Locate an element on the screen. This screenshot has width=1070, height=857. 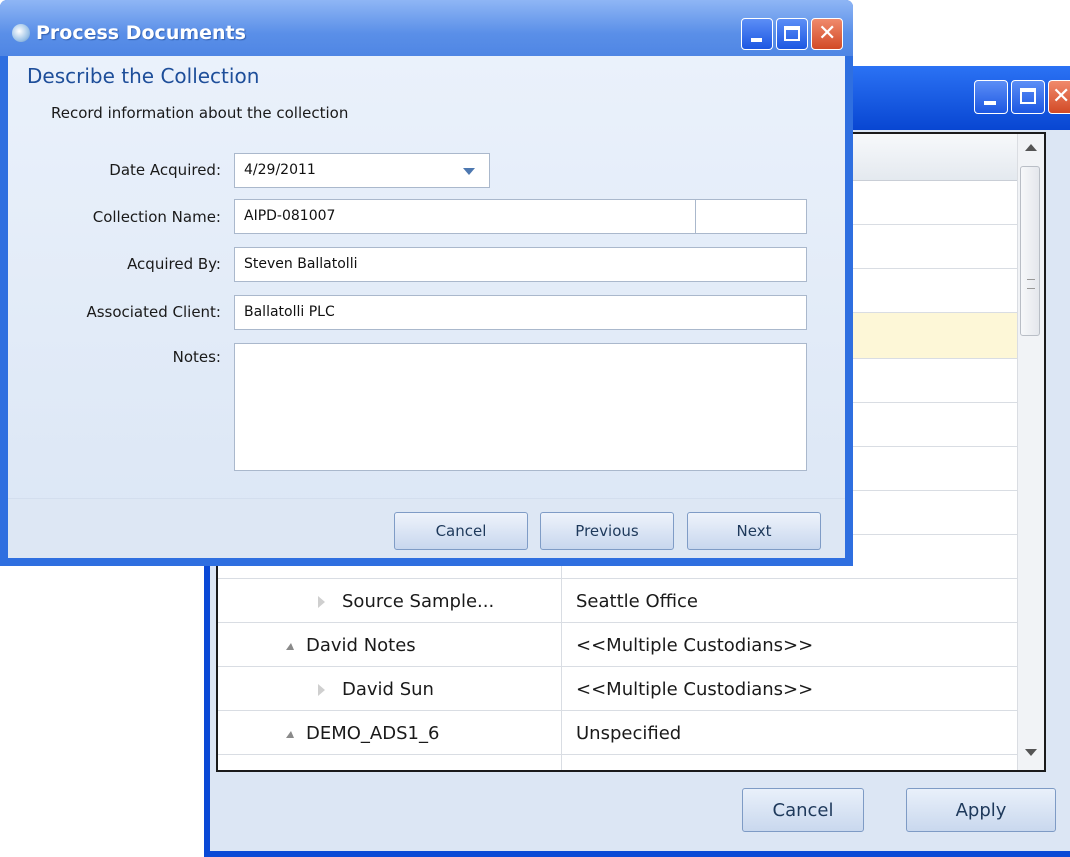
apply-button: Apply is located at coordinates (981, 810).